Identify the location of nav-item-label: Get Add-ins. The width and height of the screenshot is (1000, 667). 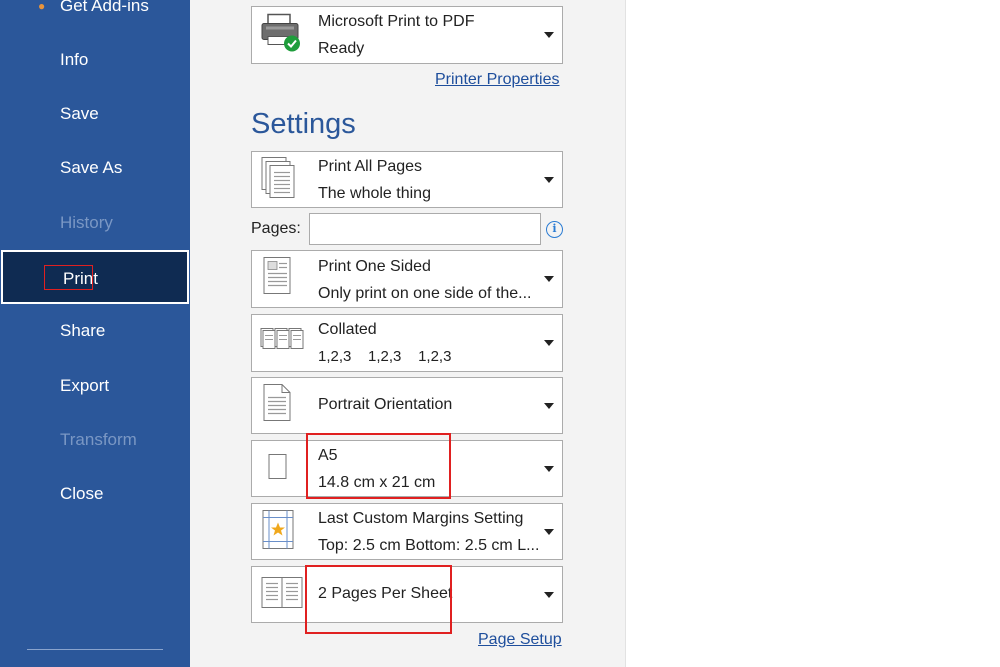
(104, 7).